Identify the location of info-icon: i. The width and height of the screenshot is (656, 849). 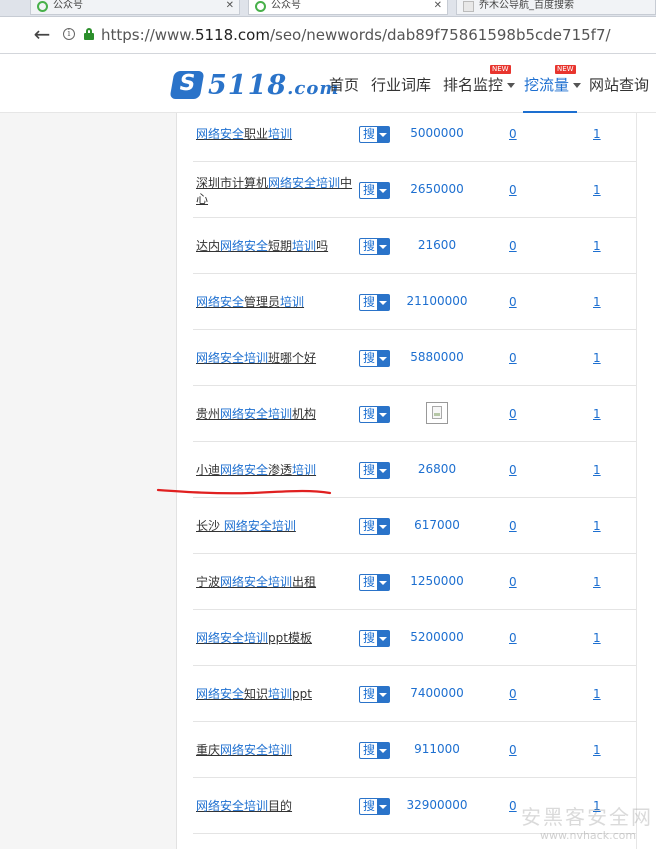
(69, 34).